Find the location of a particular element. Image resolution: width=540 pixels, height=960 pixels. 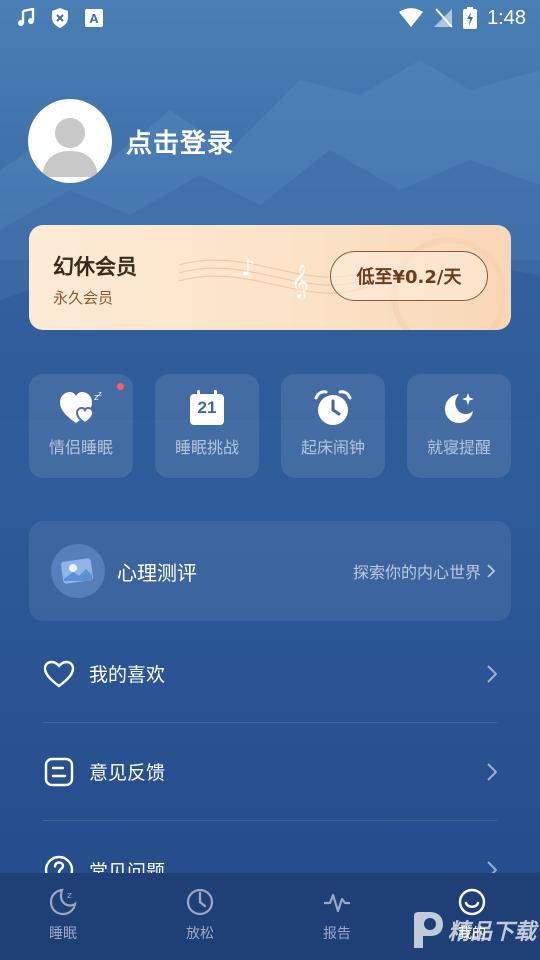

watermark-logo: 精品下载 is located at coordinates (473, 930).